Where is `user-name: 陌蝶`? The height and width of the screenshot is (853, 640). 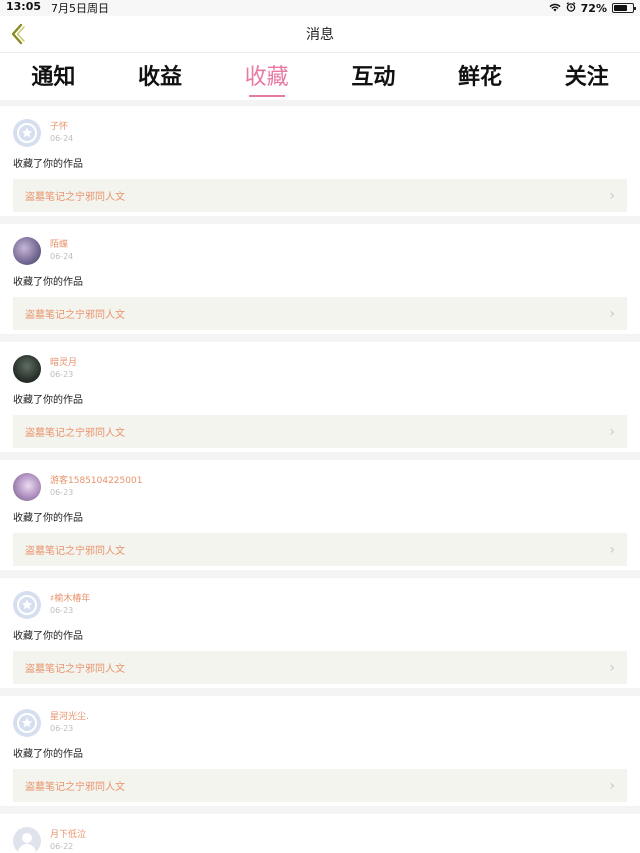
user-name: 陌蝶 is located at coordinates (61, 245).